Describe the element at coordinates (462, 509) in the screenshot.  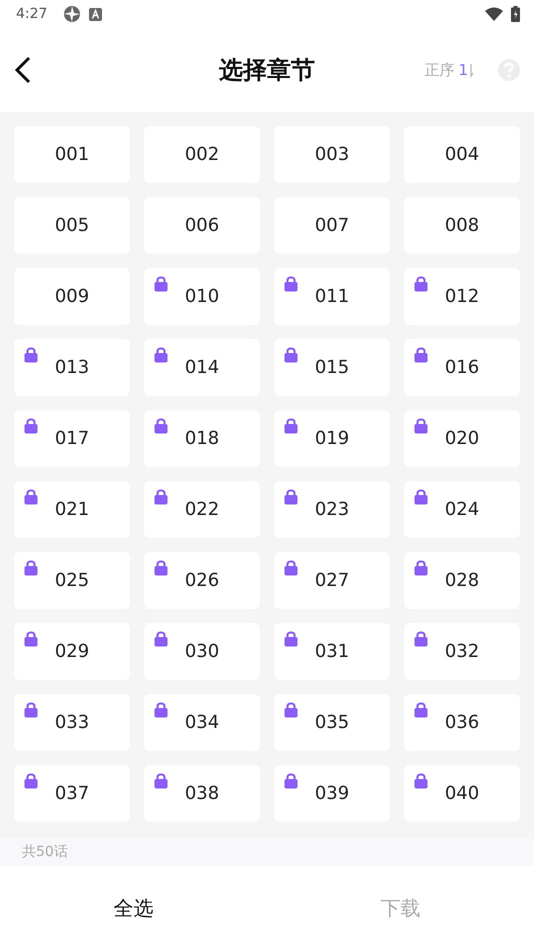
I see `chapter-button: 024` at that location.